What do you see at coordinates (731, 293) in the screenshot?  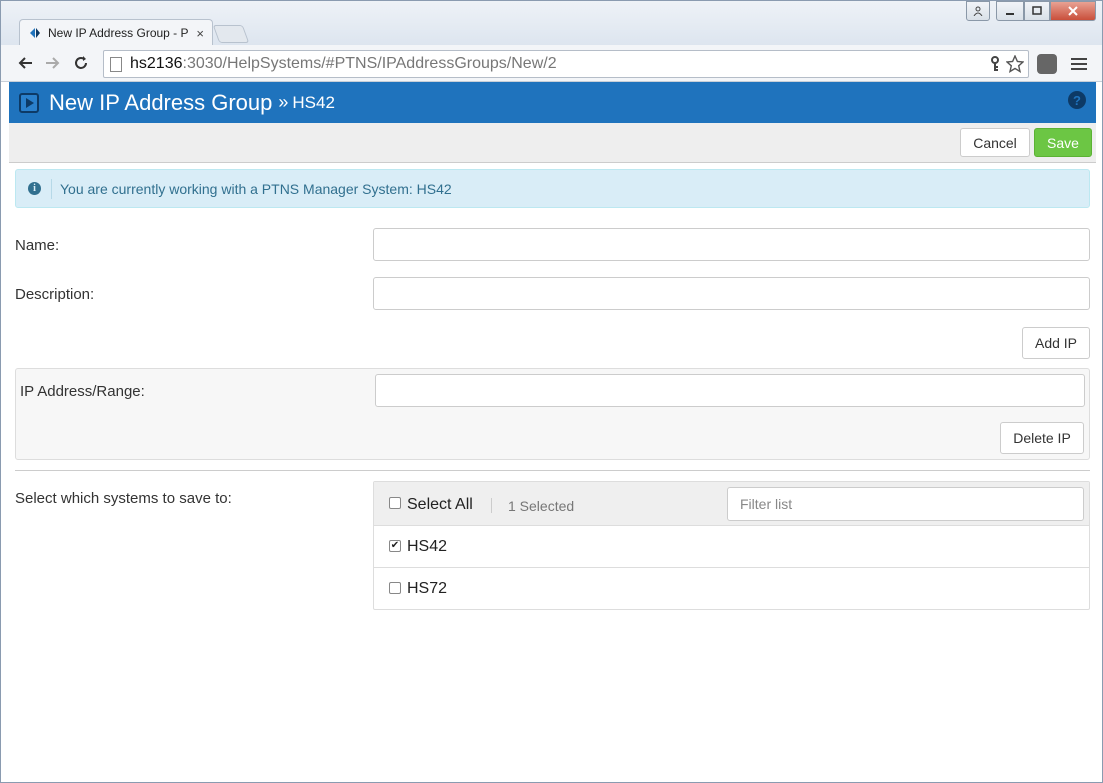 I see `description-input` at bounding box center [731, 293].